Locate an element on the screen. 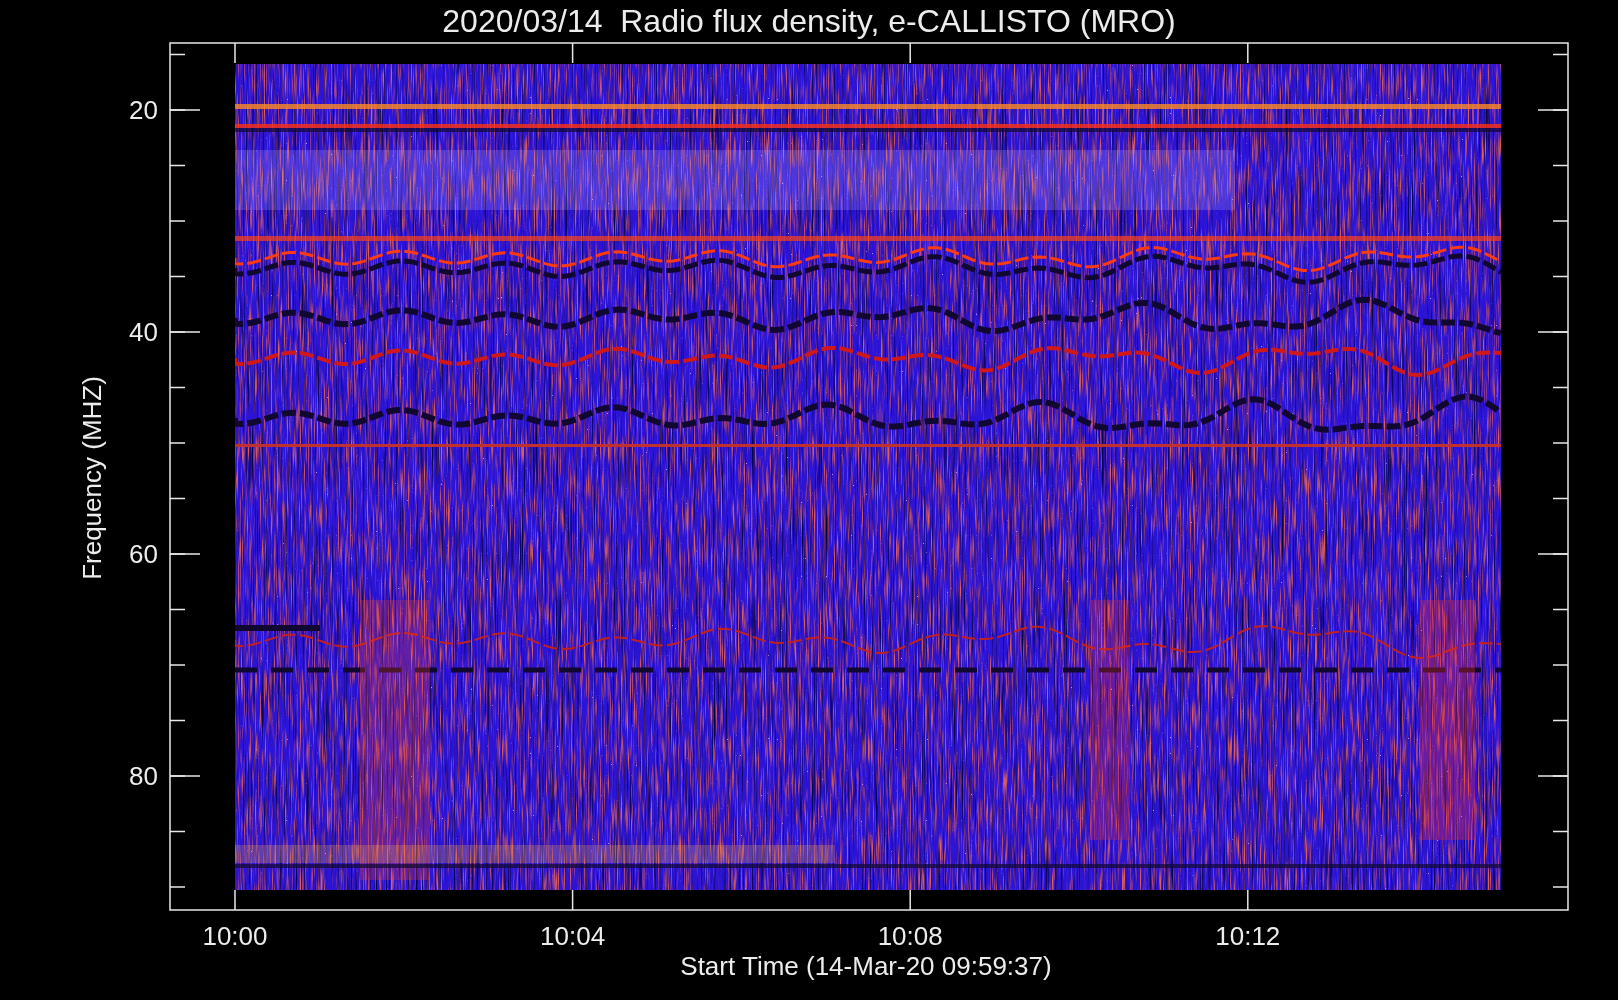  y-tick-label: 60 is located at coordinates (143, 554).